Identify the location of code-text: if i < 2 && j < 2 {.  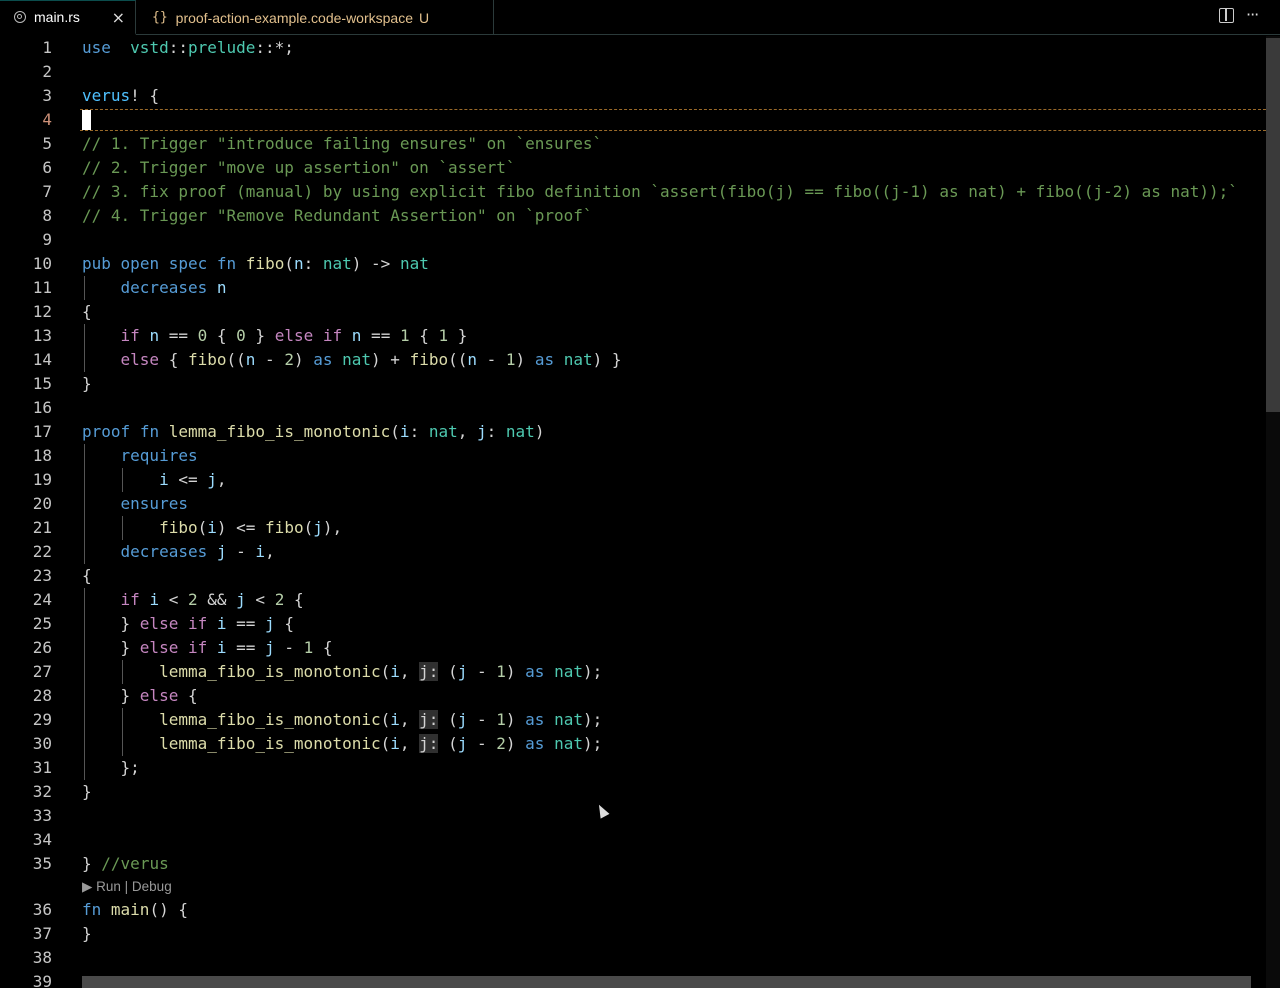
(193, 600).